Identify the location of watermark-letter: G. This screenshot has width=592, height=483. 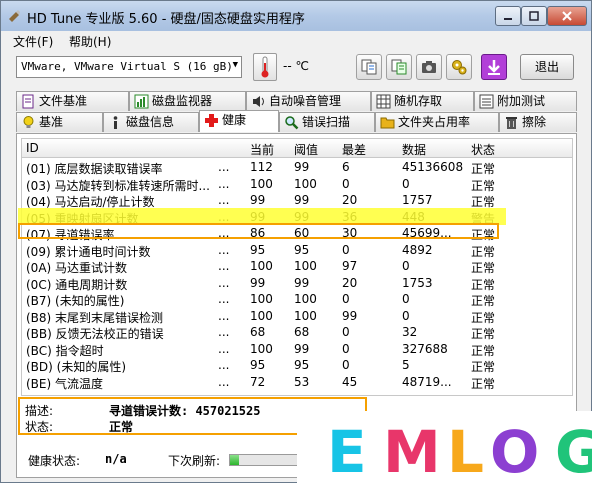
(573, 450).